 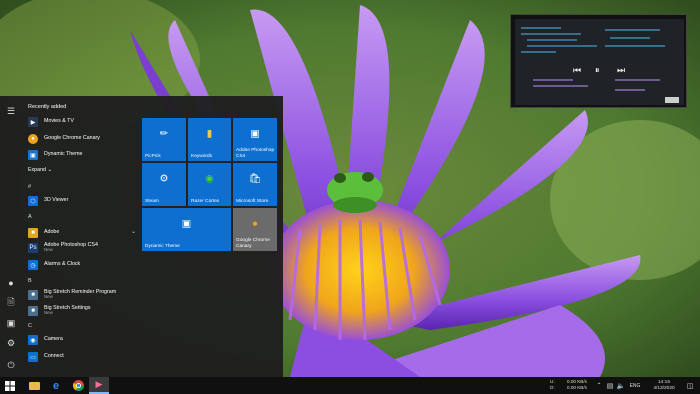 I want to click on video-preview: ⏮ ⏸ ⏭, so click(x=599, y=62).